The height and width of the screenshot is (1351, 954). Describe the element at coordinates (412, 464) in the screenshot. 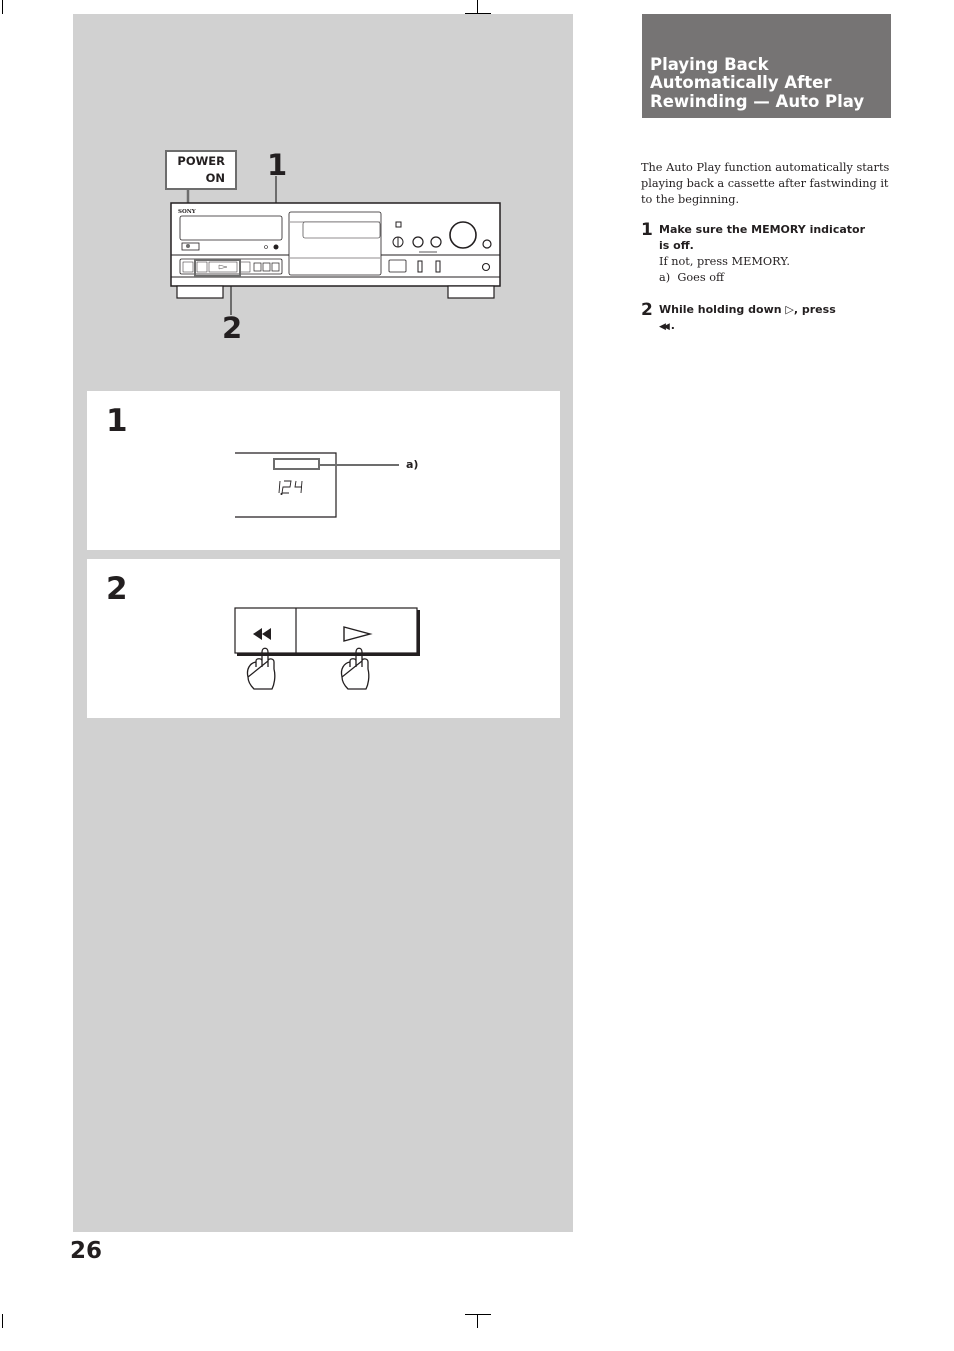

I see `callout-a-label: a)` at that location.